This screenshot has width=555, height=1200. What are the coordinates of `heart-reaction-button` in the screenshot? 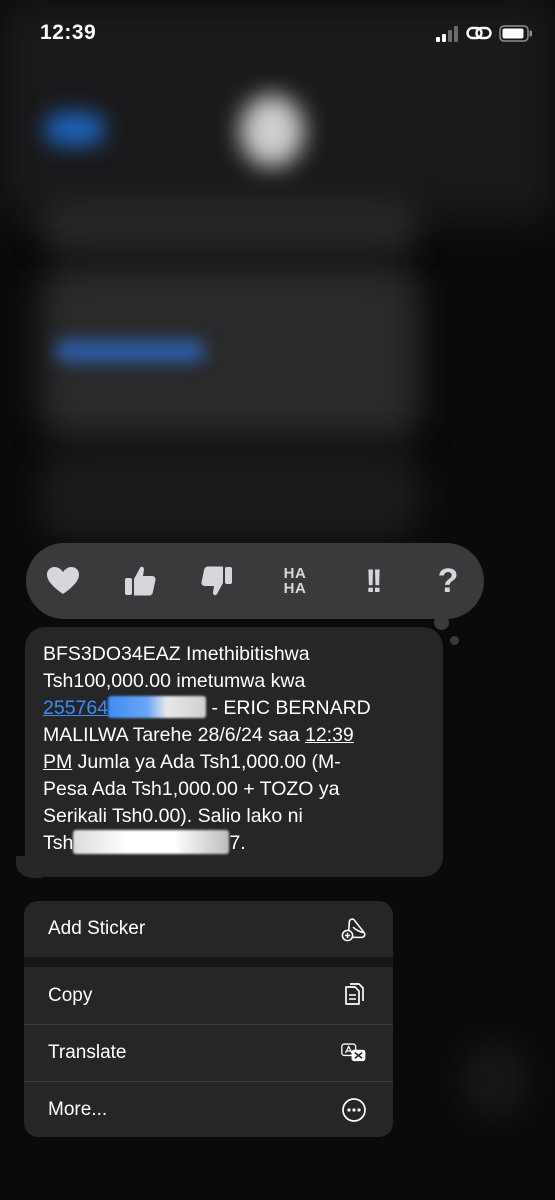 It's located at (63, 581).